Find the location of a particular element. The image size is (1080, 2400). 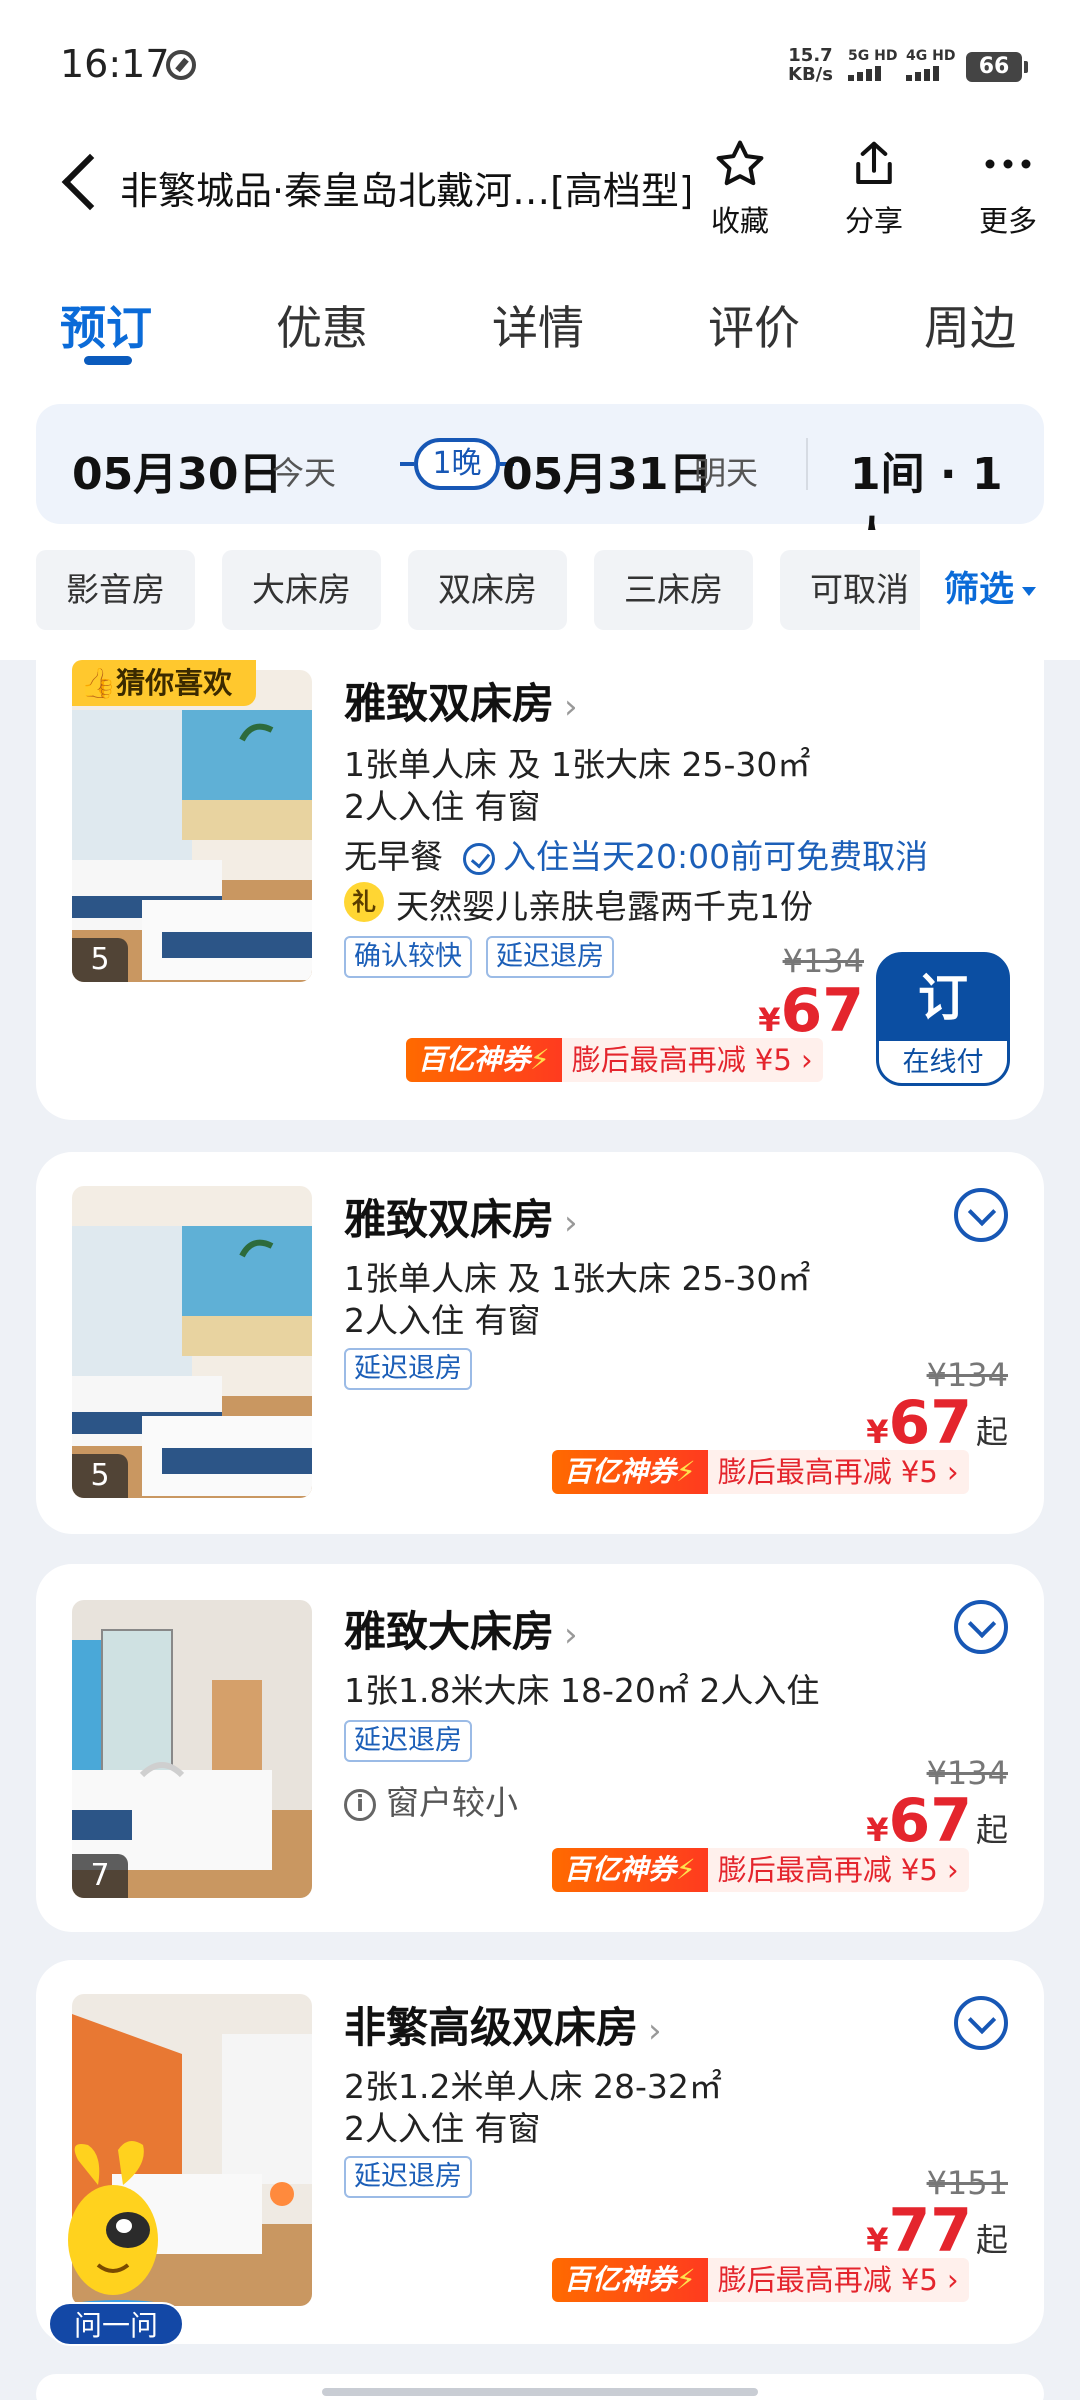

tab-nearby: 周边 is located at coordinates (970, 325).